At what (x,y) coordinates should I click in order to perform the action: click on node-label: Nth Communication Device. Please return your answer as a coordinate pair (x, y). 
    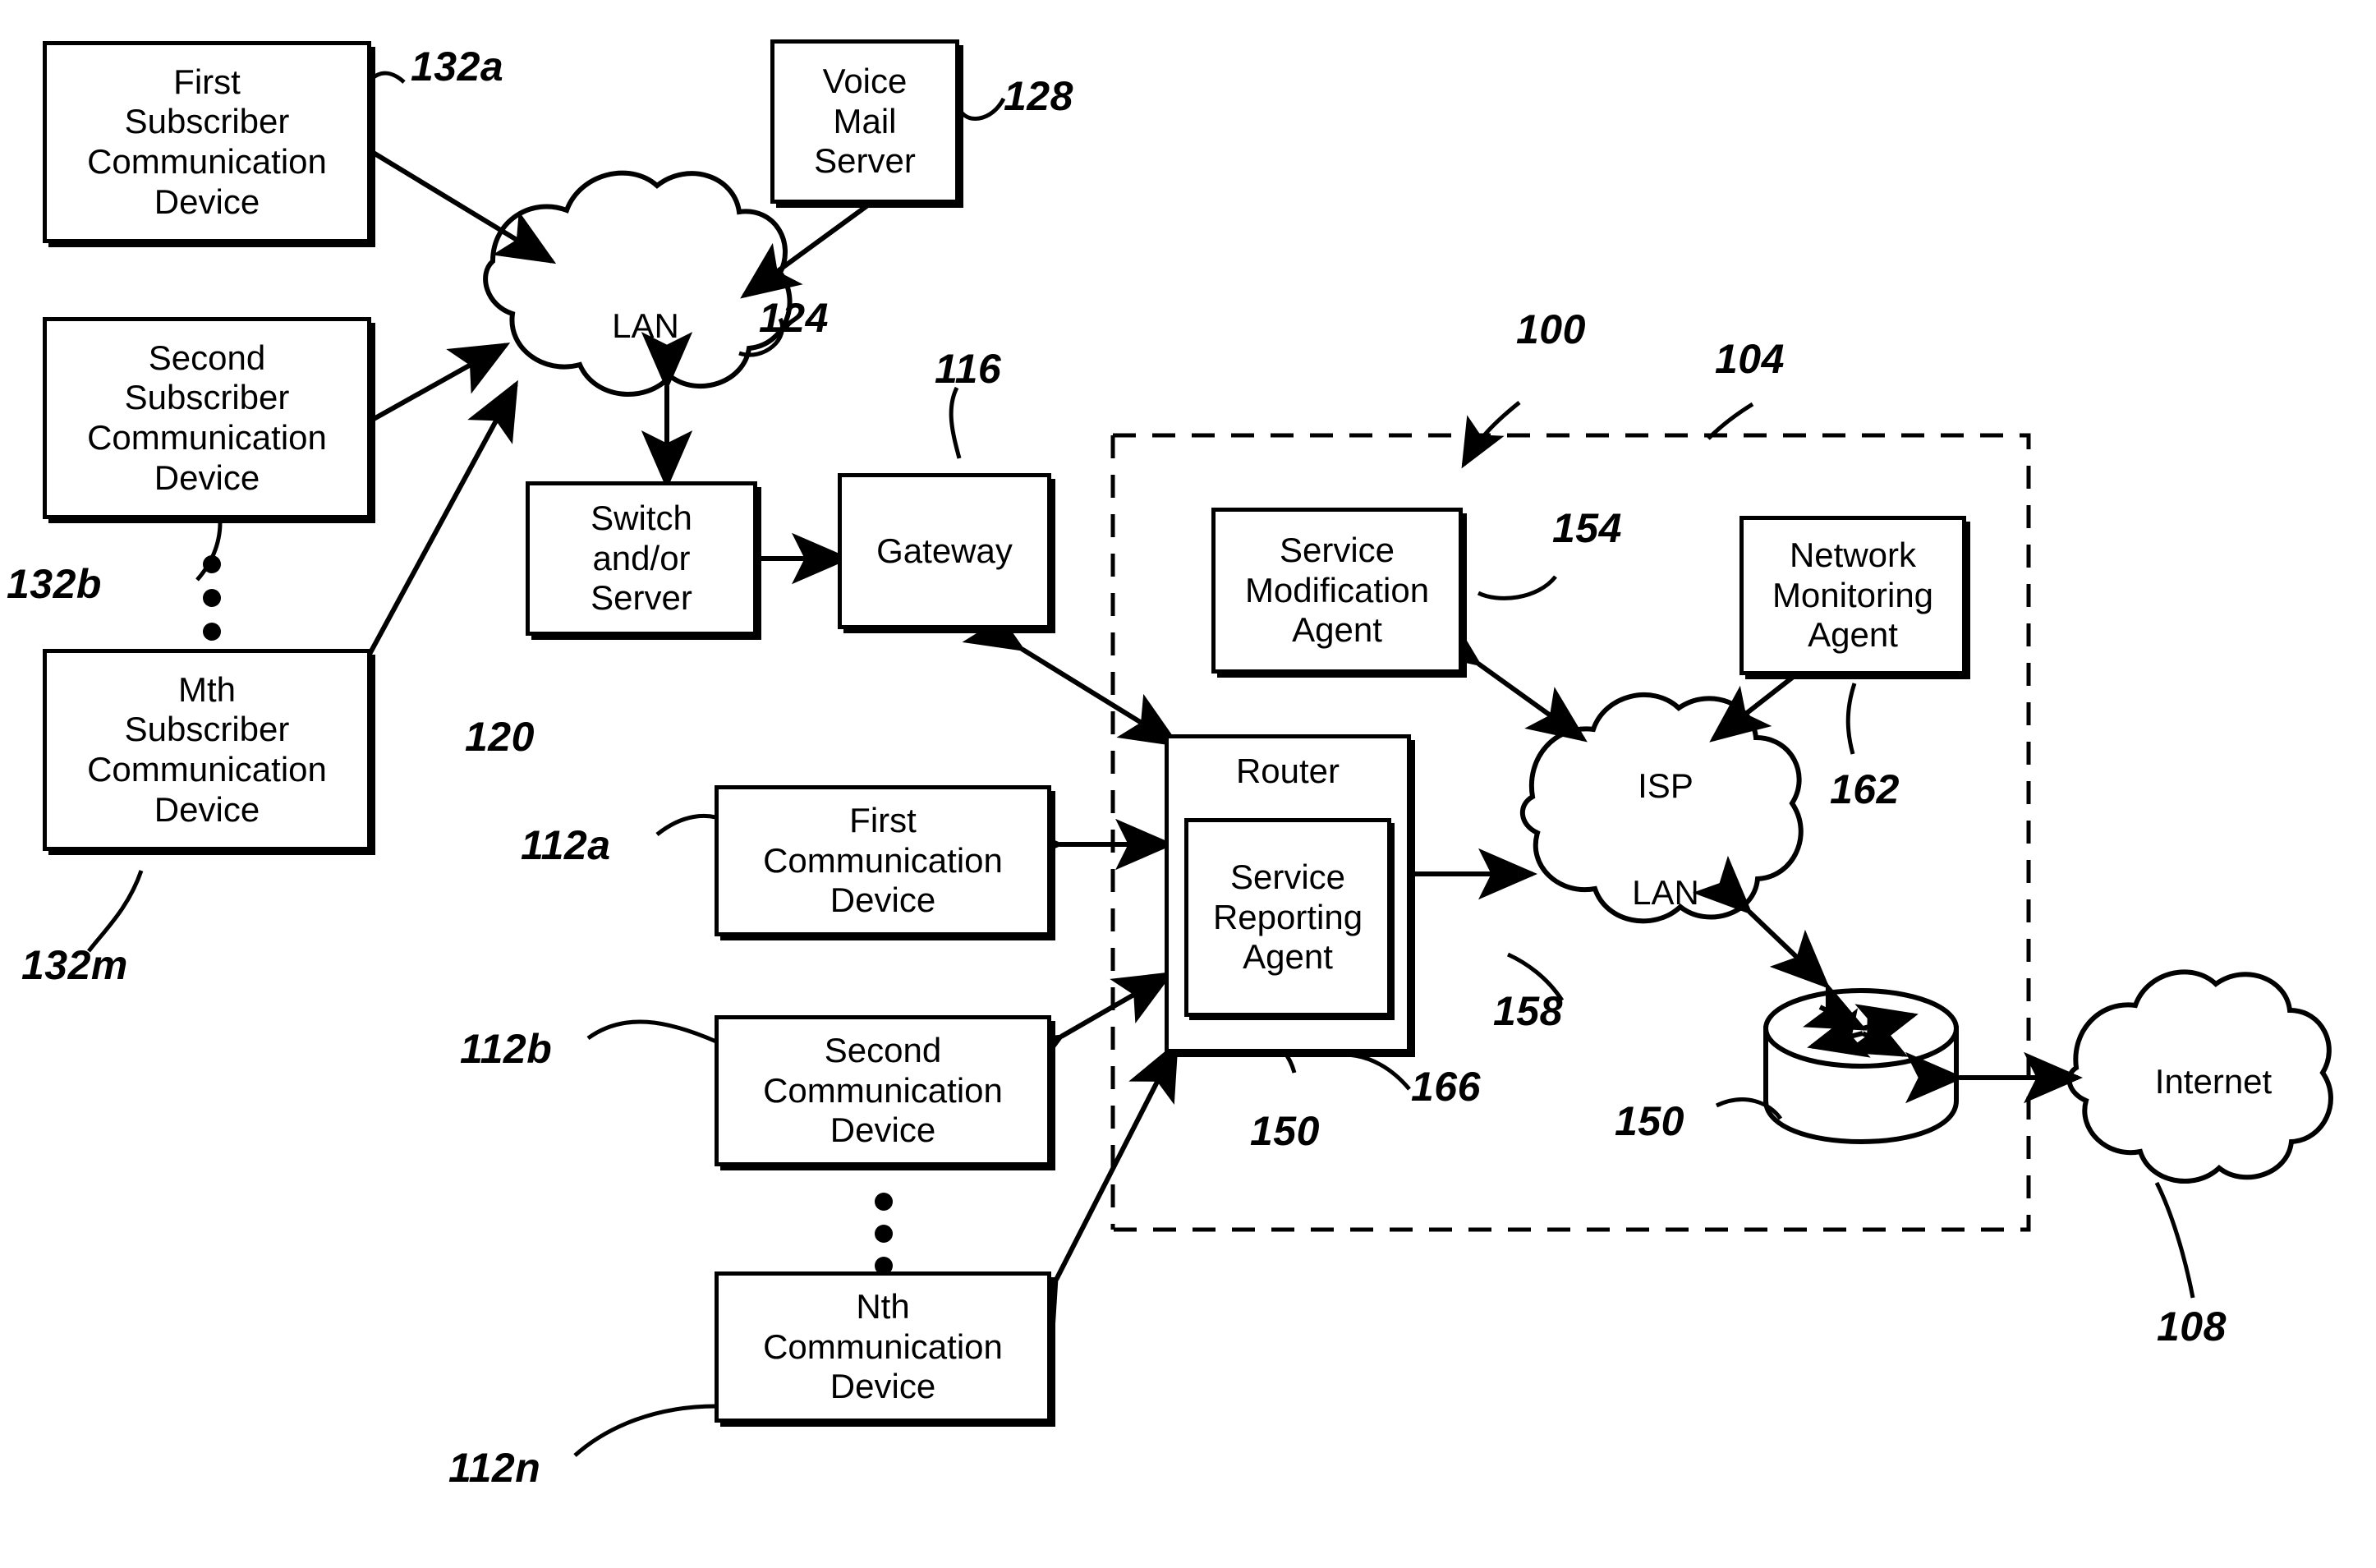
    Looking at the image, I should click on (883, 1346).